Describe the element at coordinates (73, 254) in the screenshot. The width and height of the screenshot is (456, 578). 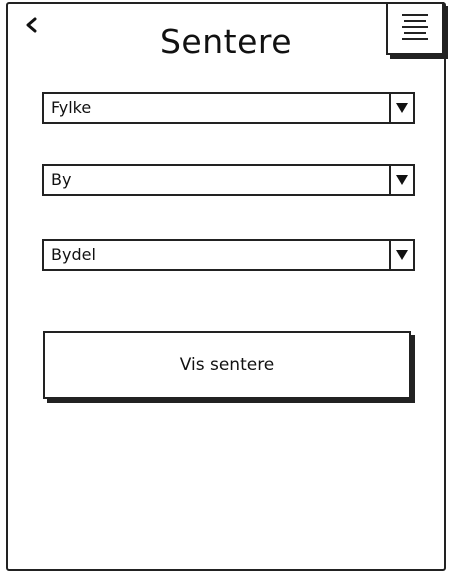
I see `district-select-value: Bydel` at that location.